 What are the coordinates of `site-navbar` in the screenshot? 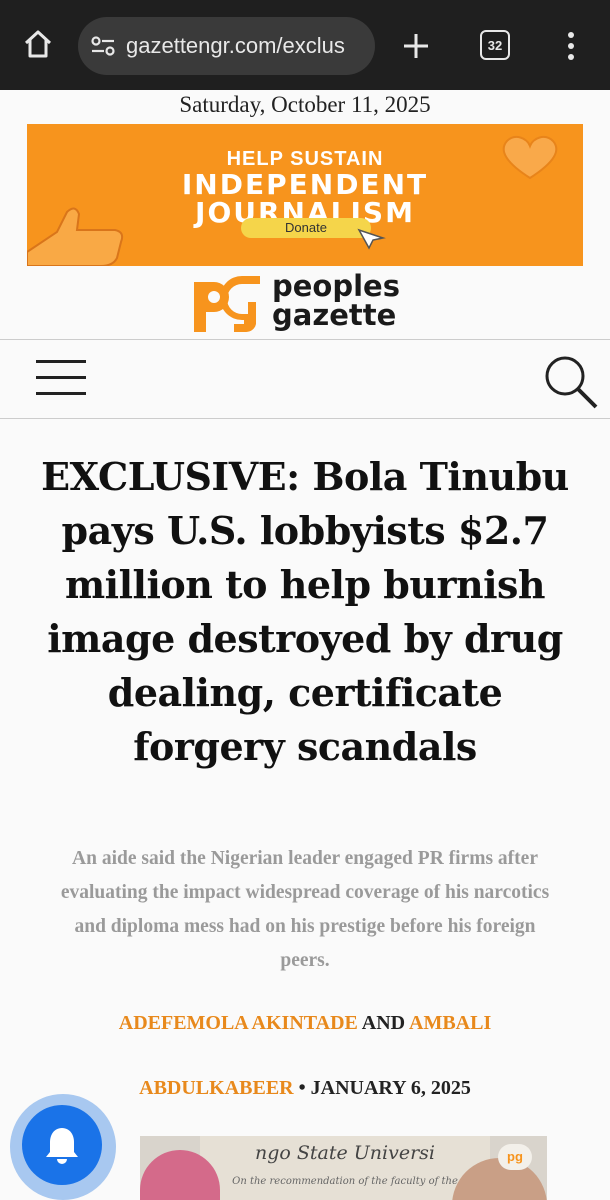 It's located at (305, 379).